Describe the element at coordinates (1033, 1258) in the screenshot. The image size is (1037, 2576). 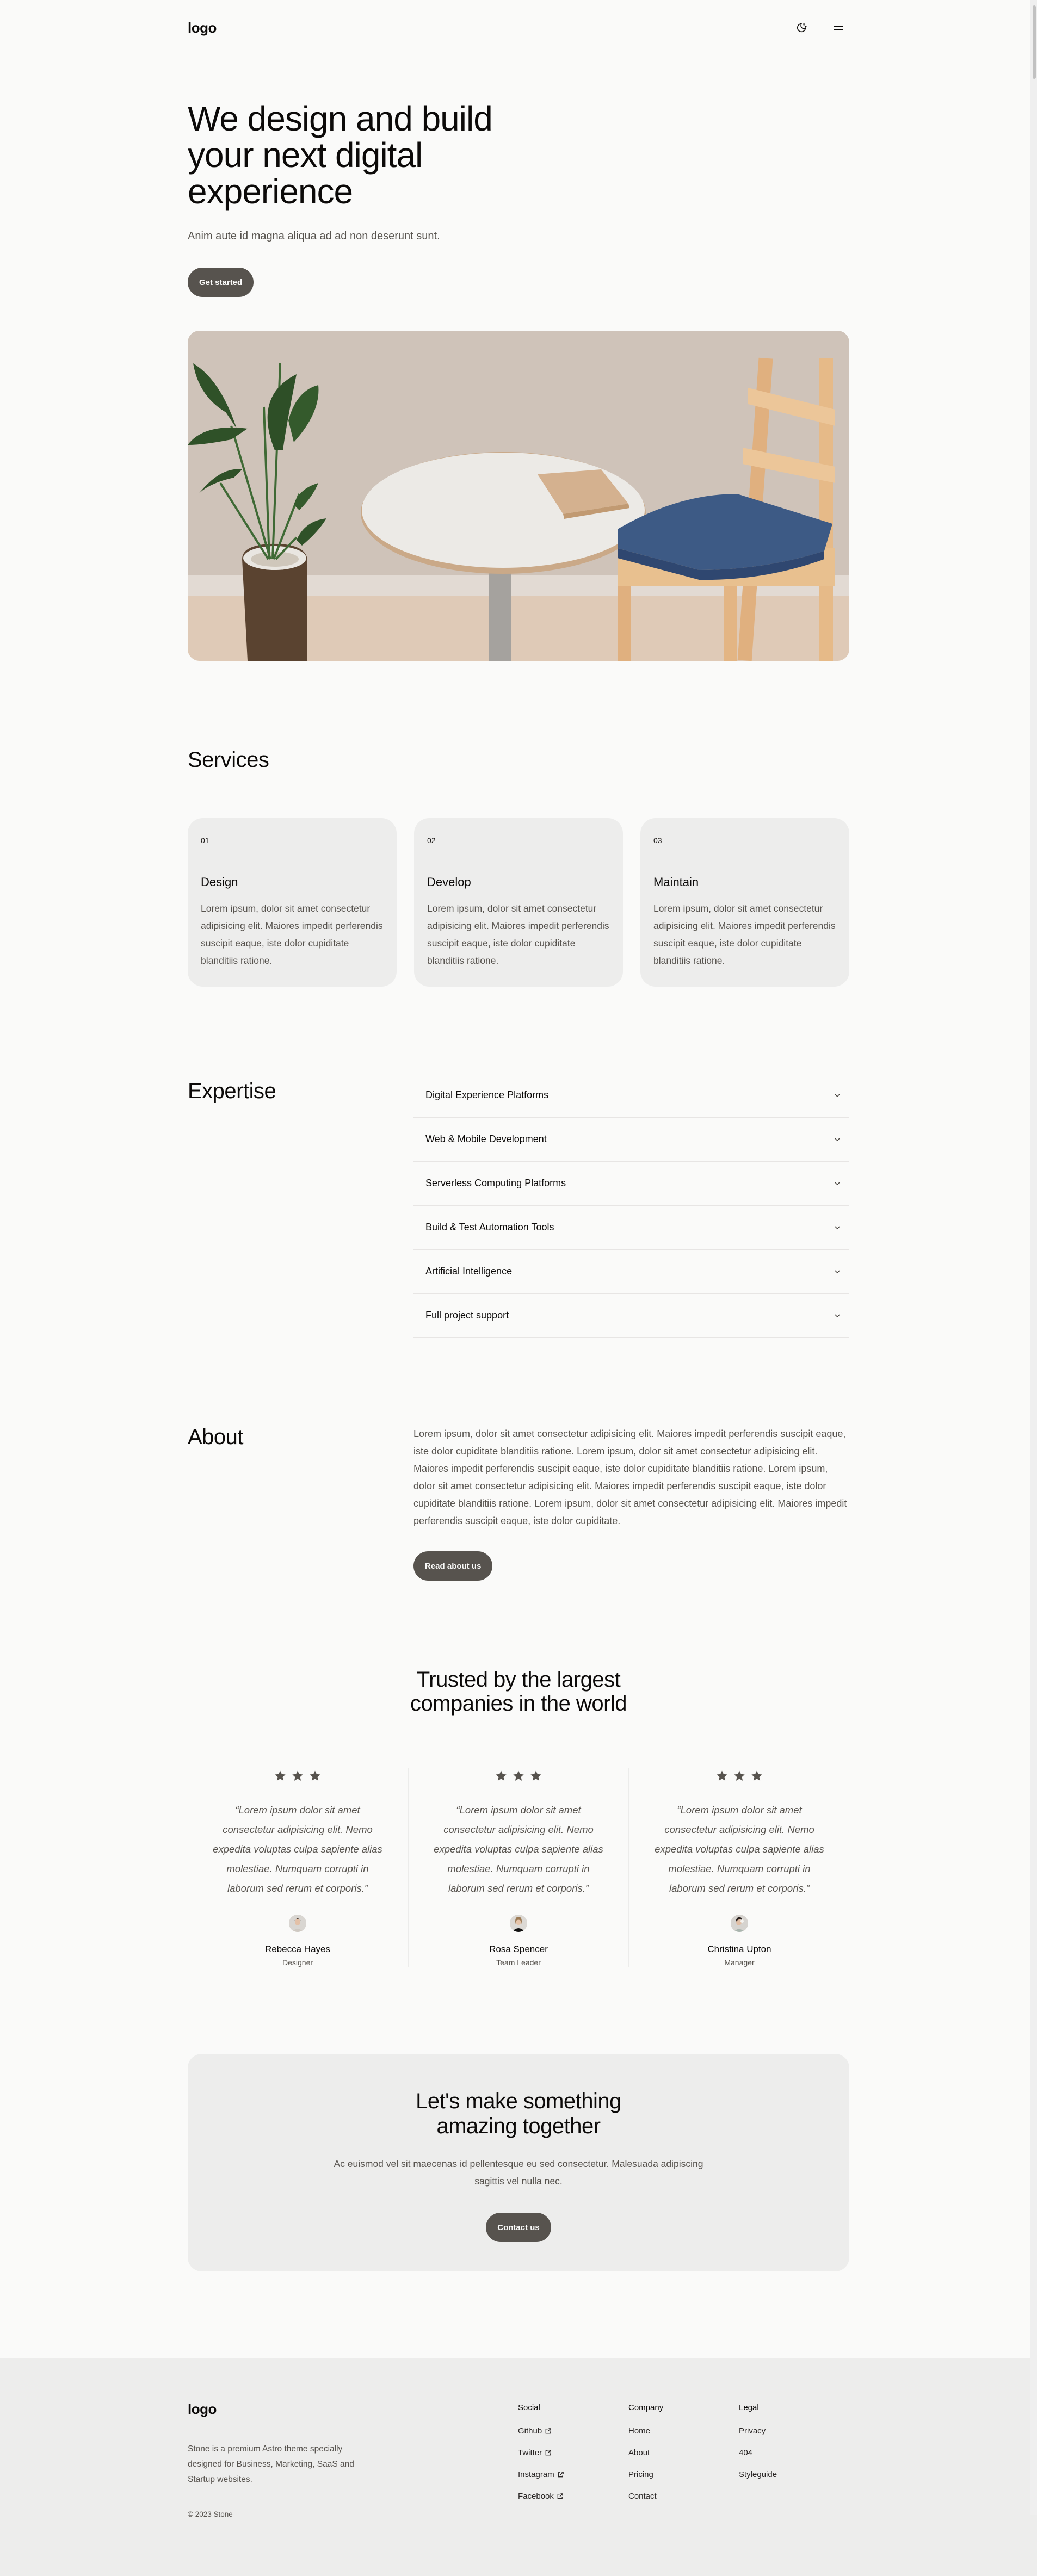
I see `page-scrollbar` at that location.